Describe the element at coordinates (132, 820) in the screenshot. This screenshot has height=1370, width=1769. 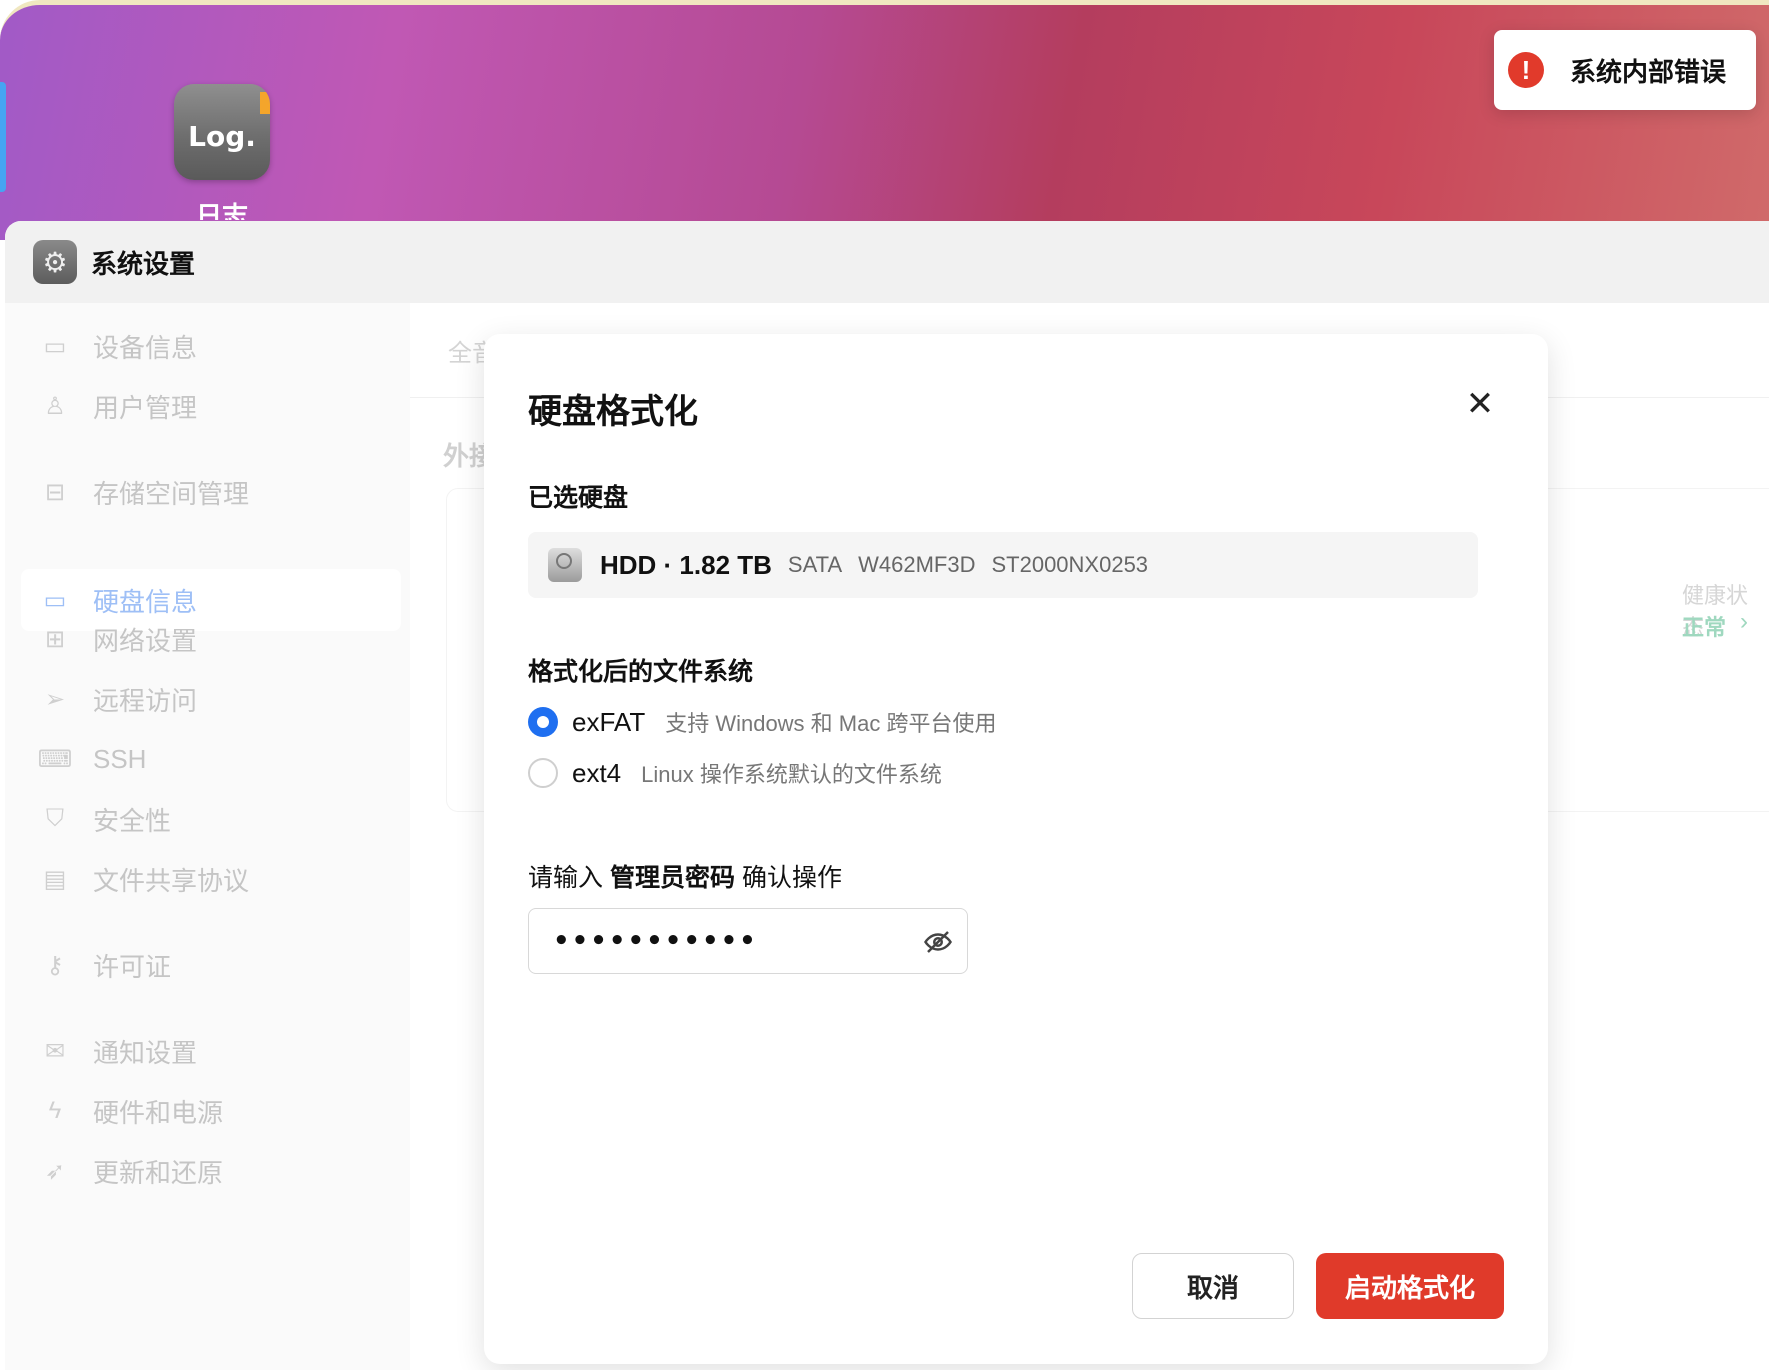
I see `sidebar-item-label: 安全性` at that location.